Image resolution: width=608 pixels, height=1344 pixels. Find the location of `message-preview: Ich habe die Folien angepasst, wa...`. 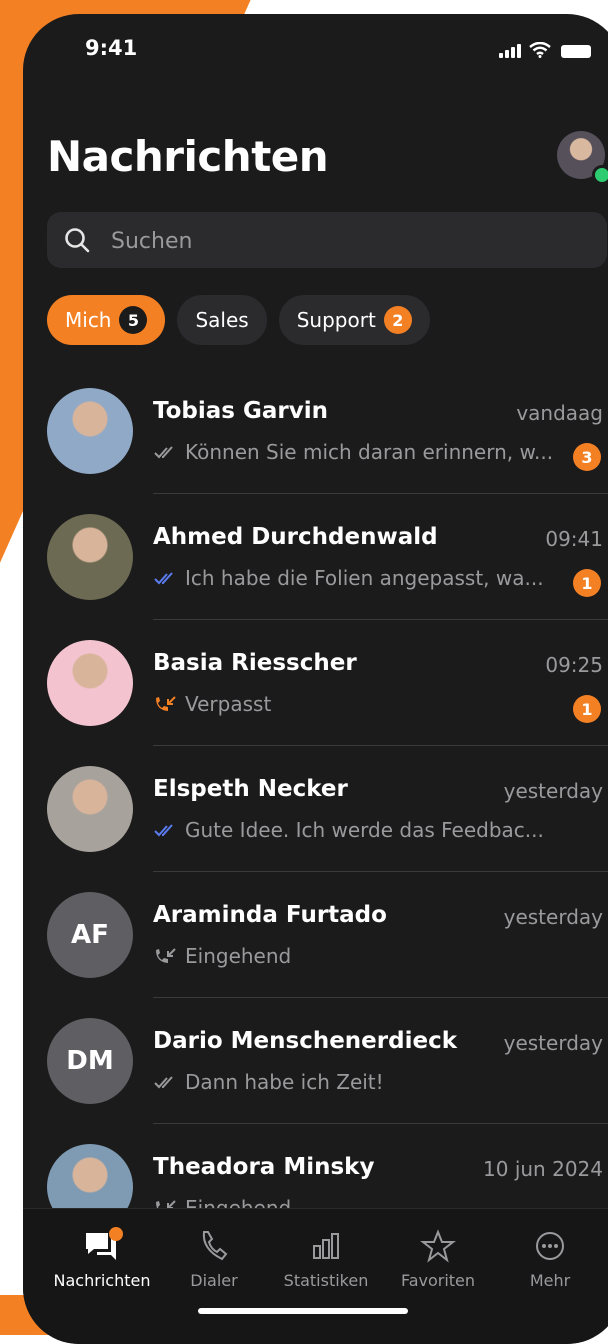

message-preview: Ich habe die Folien angepasst, wa... is located at coordinates (358, 578).